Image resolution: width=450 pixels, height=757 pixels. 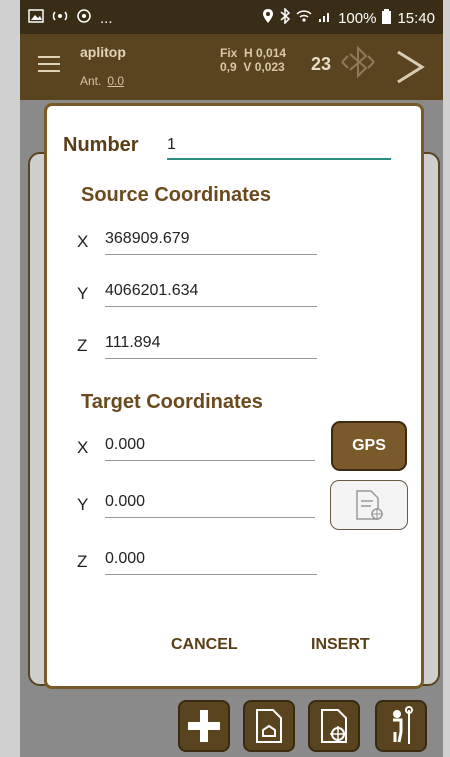 I want to click on number-label: Number, so click(x=101, y=145).